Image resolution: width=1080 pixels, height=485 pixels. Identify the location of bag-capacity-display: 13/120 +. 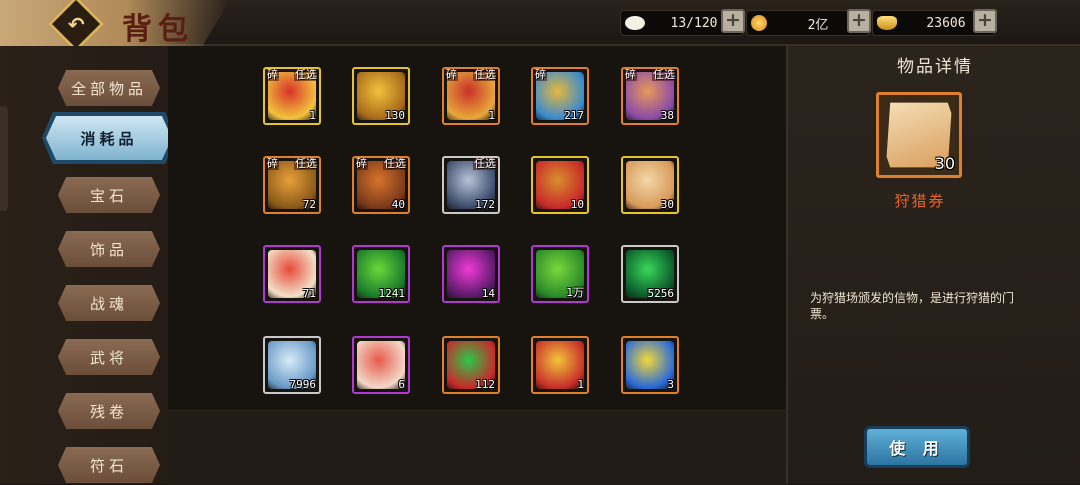
(682, 22).